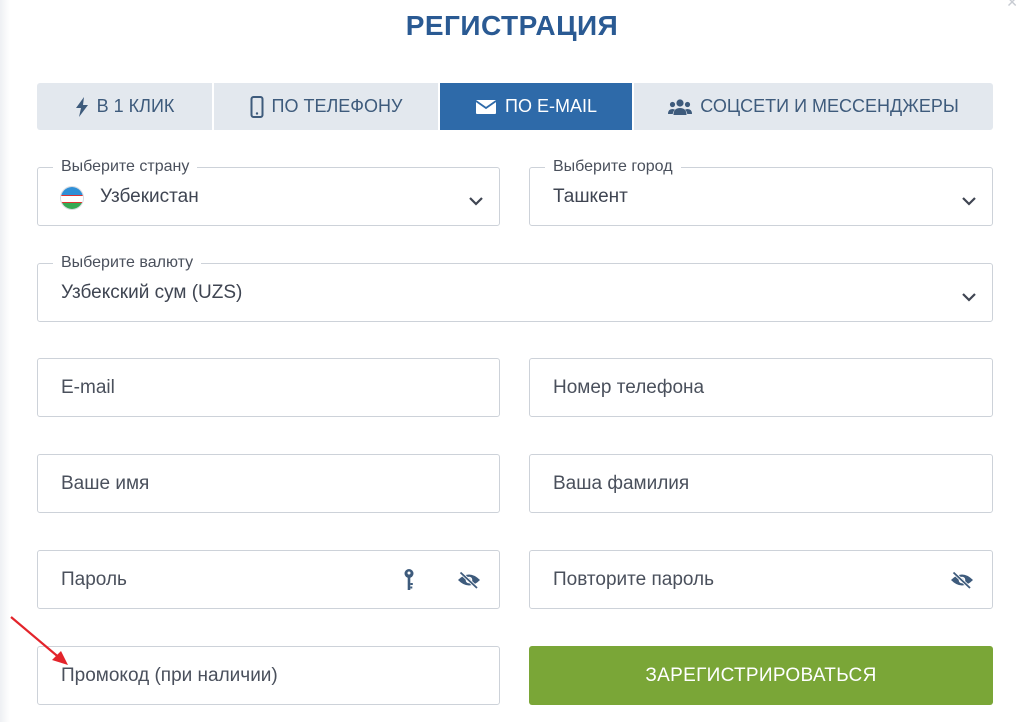  I want to click on city-select: Выберите город Ташкент, so click(761, 192).